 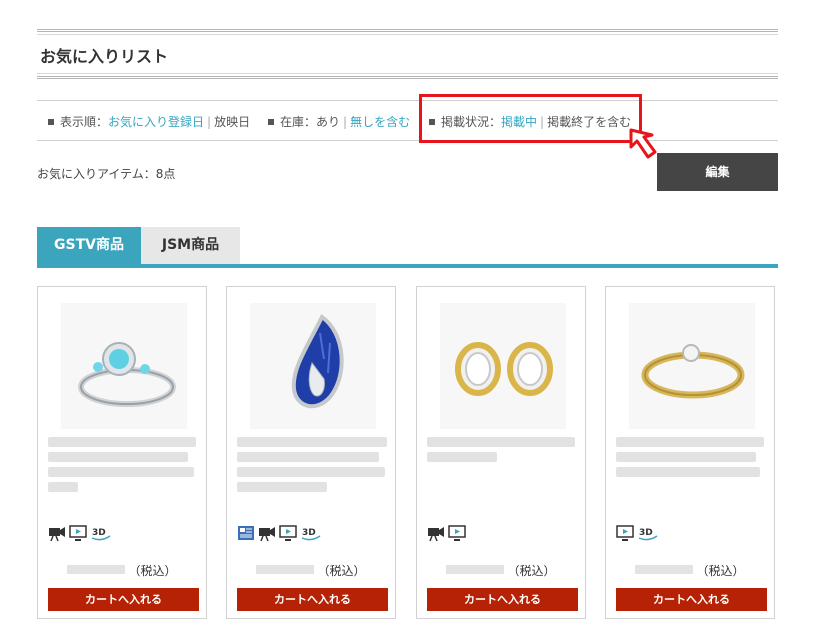 What do you see at coordinates (124, 366) in the screenshot?
I see `product-image-aquamarine-ring` at bounding box center [124, 366].